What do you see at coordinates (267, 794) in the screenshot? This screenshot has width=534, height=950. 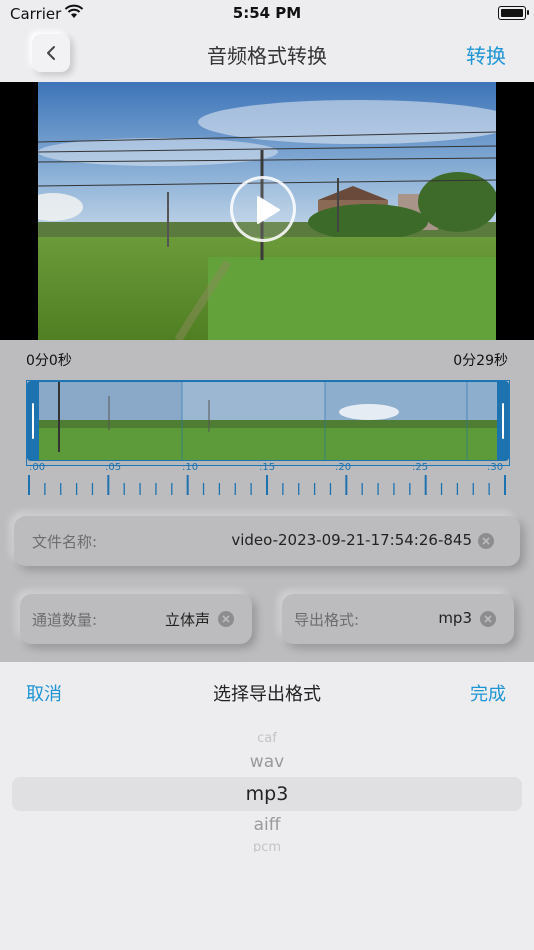 I see `picker-option-selected: mp3` at bounding box center [267, 794].